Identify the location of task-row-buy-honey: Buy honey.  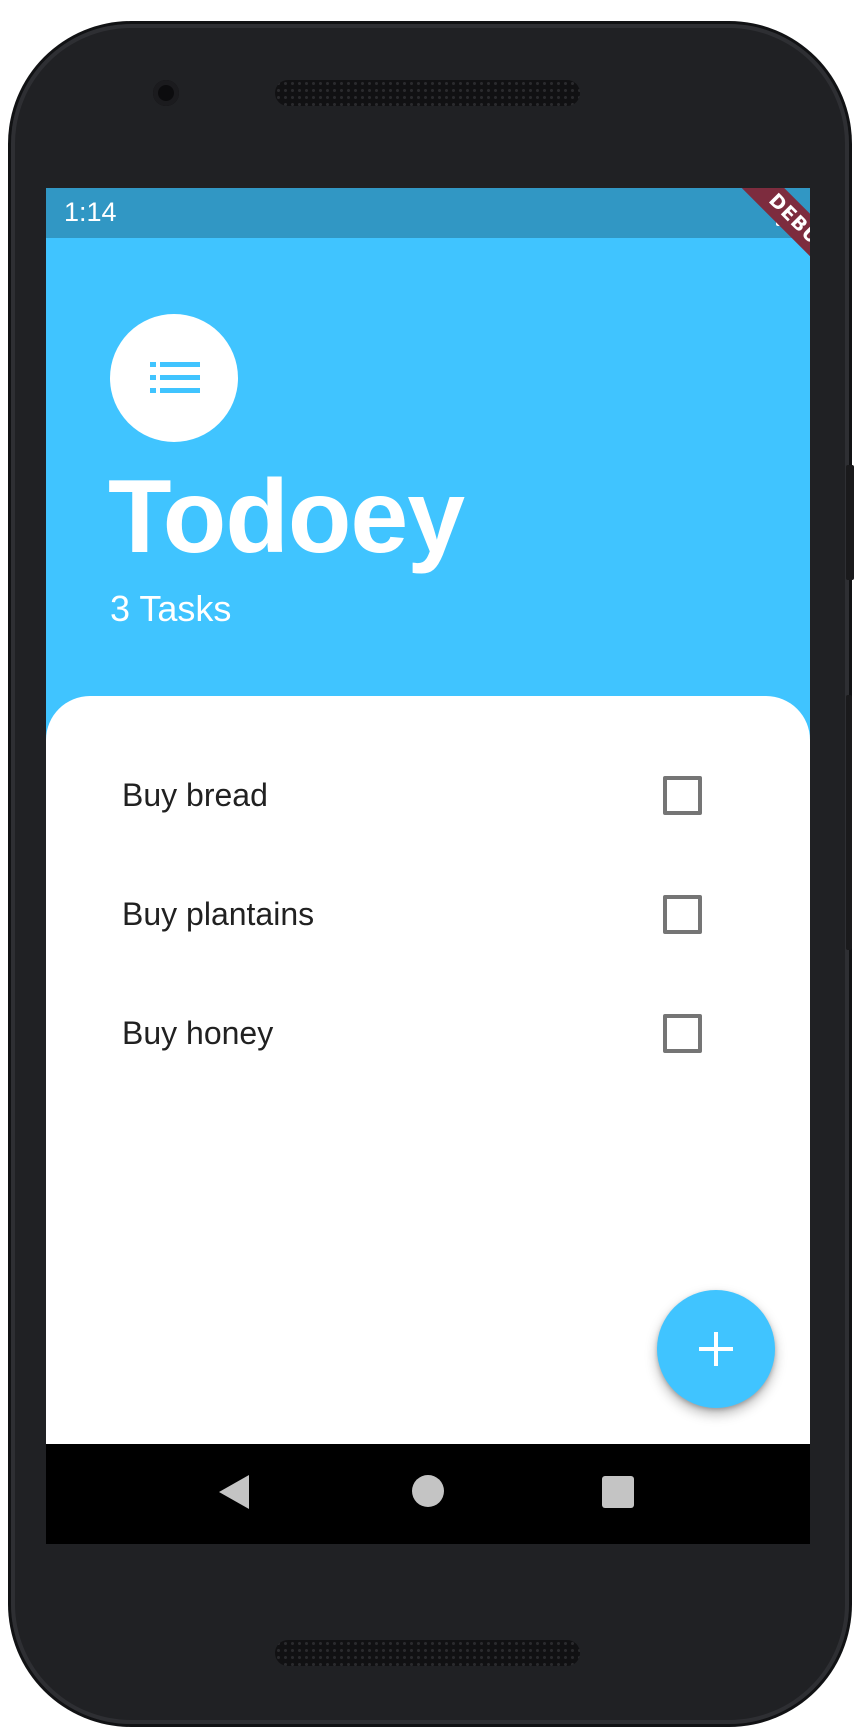
(428, 1033).